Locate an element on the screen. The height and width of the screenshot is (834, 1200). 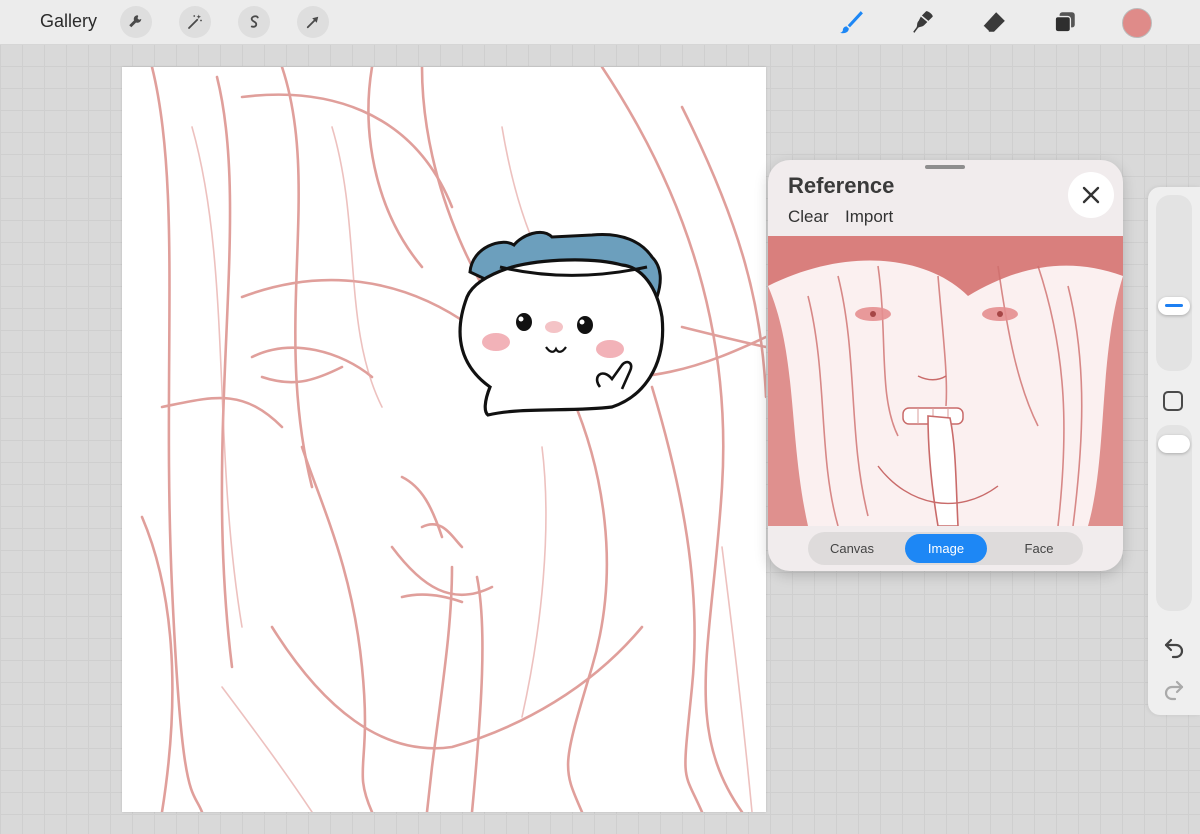
reference-panel: Reference Clear Import Canvas Image Face is located at coordinates (945, 365).